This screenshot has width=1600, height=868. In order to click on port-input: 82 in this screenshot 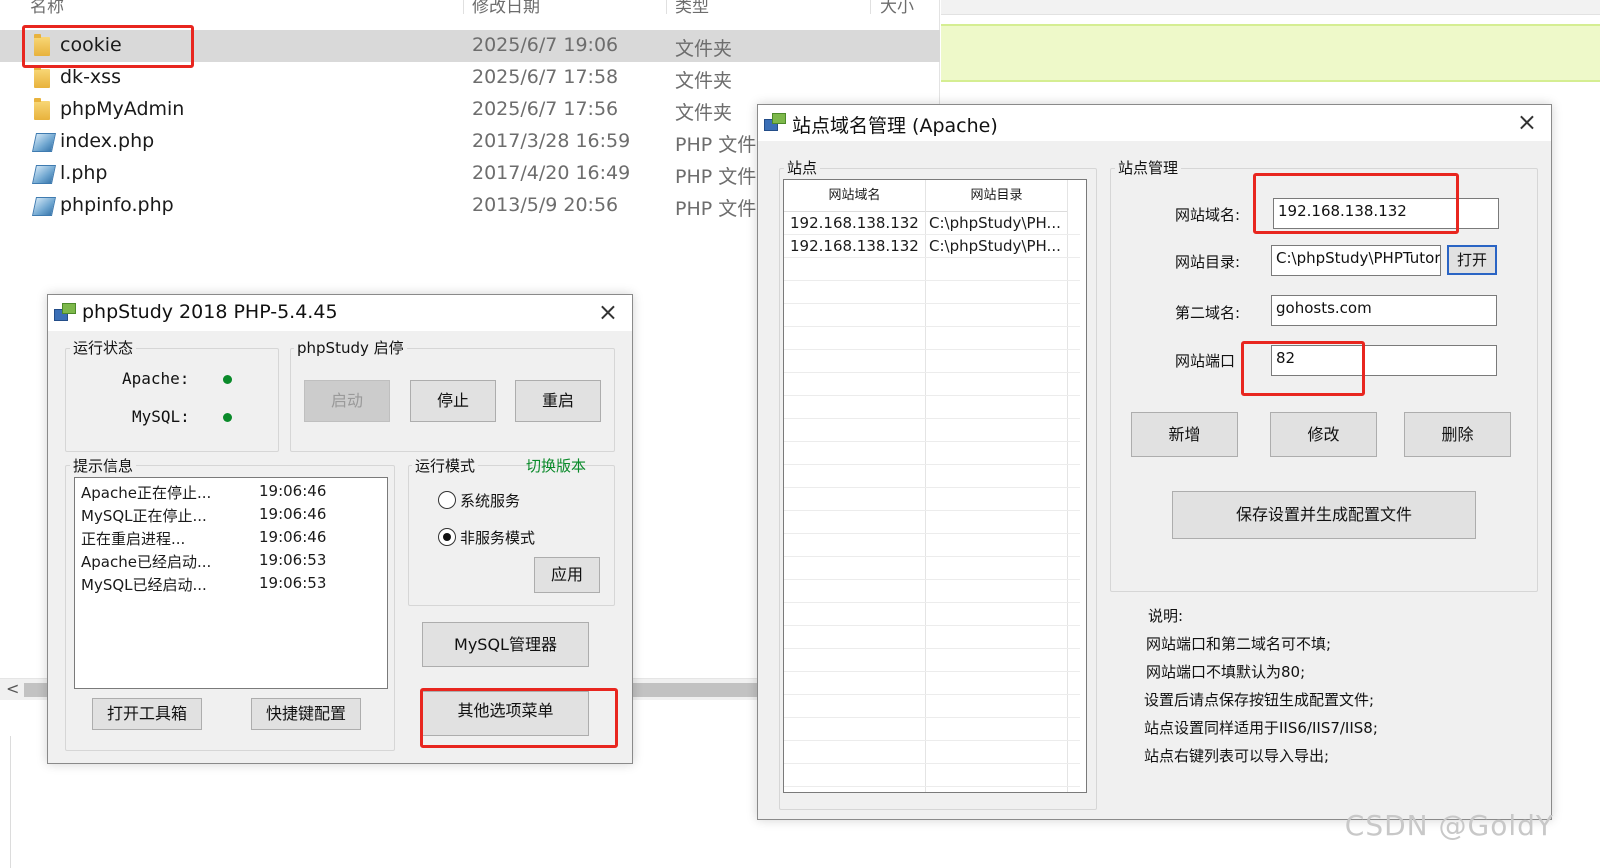, I will do `click(1384, 360)`.